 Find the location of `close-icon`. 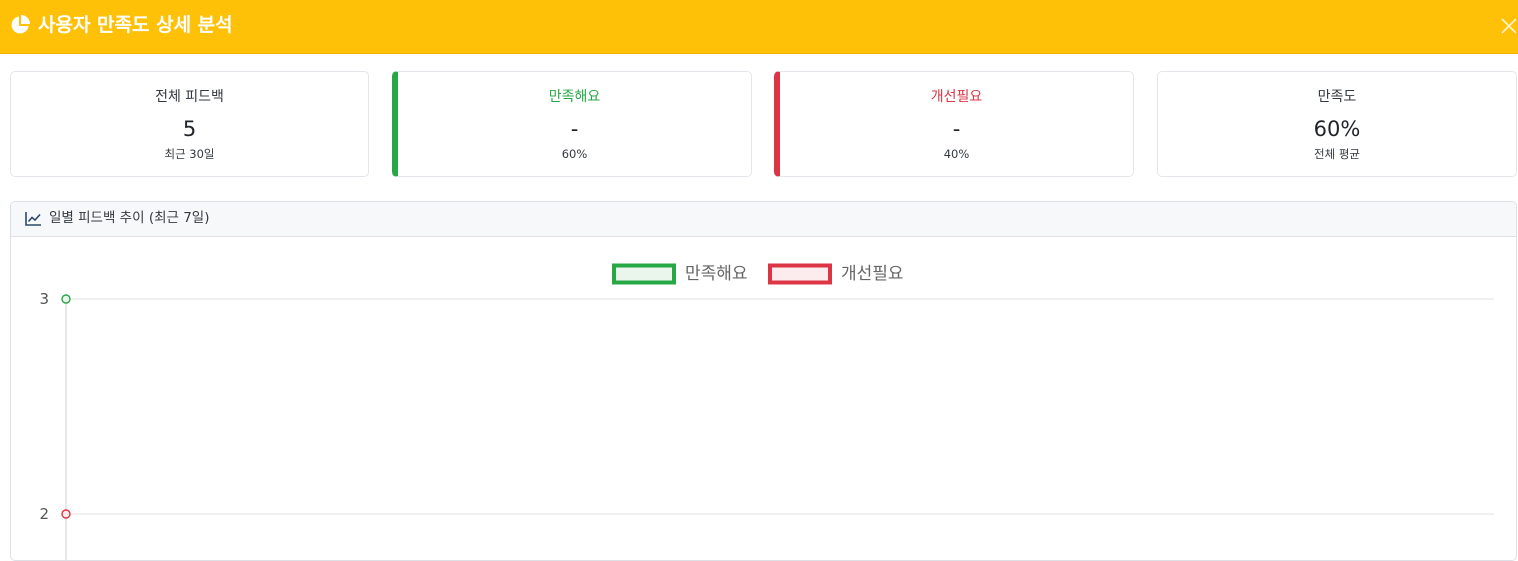

close-icon is located at coordinates (1509, 26).